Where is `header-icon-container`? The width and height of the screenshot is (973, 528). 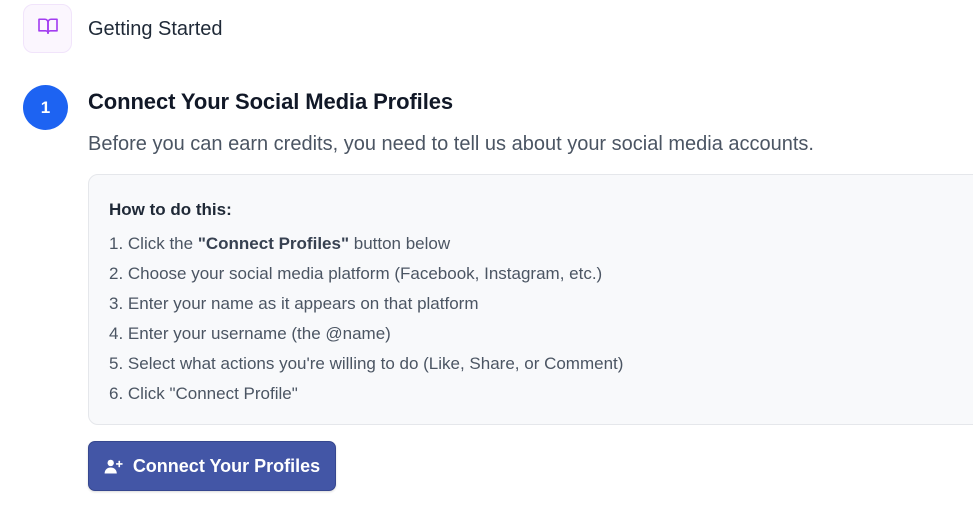
header-icon-container is located at coordinates (47, 28).